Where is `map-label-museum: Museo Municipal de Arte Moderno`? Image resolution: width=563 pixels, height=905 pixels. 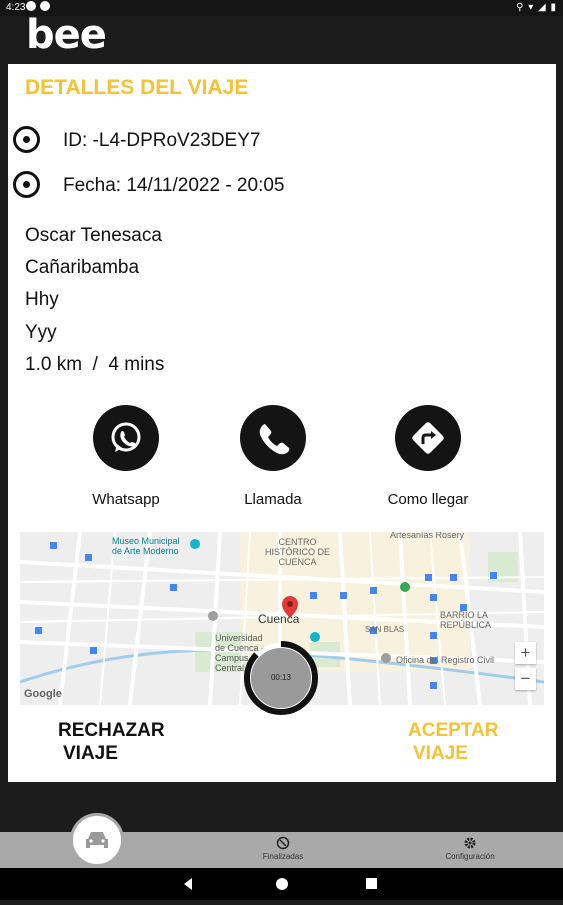
map-label-museum: Museo Municipal de Arte Moderno is located at coordinates (146, 546).